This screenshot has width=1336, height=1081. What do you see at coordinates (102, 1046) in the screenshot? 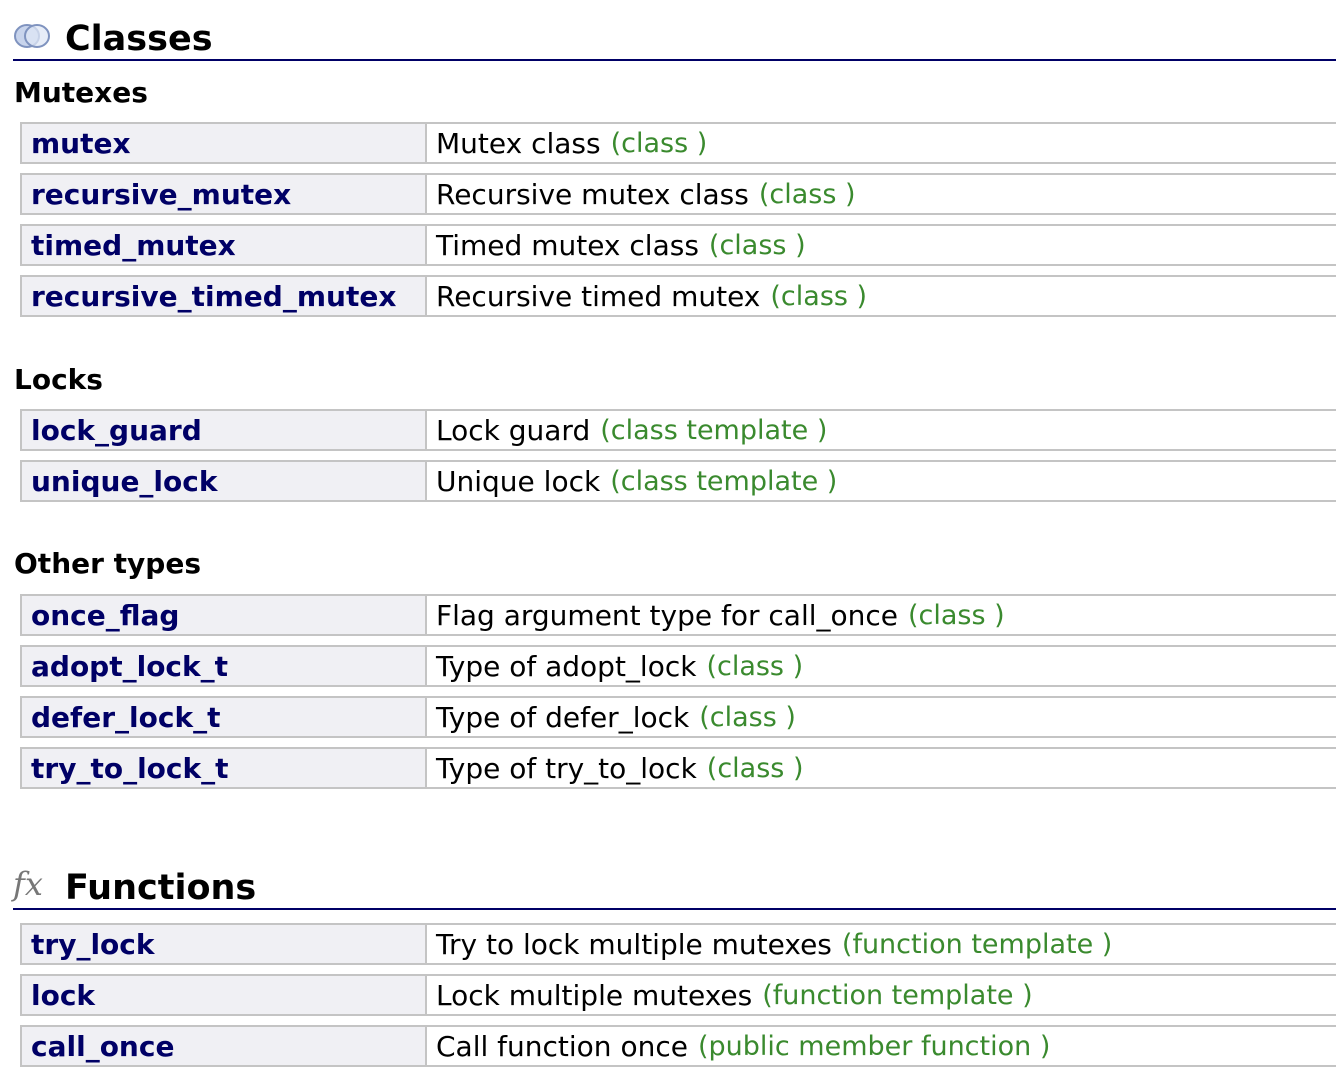
I see `function-link-call-once: call_once` at bounding box center [102, 1046].